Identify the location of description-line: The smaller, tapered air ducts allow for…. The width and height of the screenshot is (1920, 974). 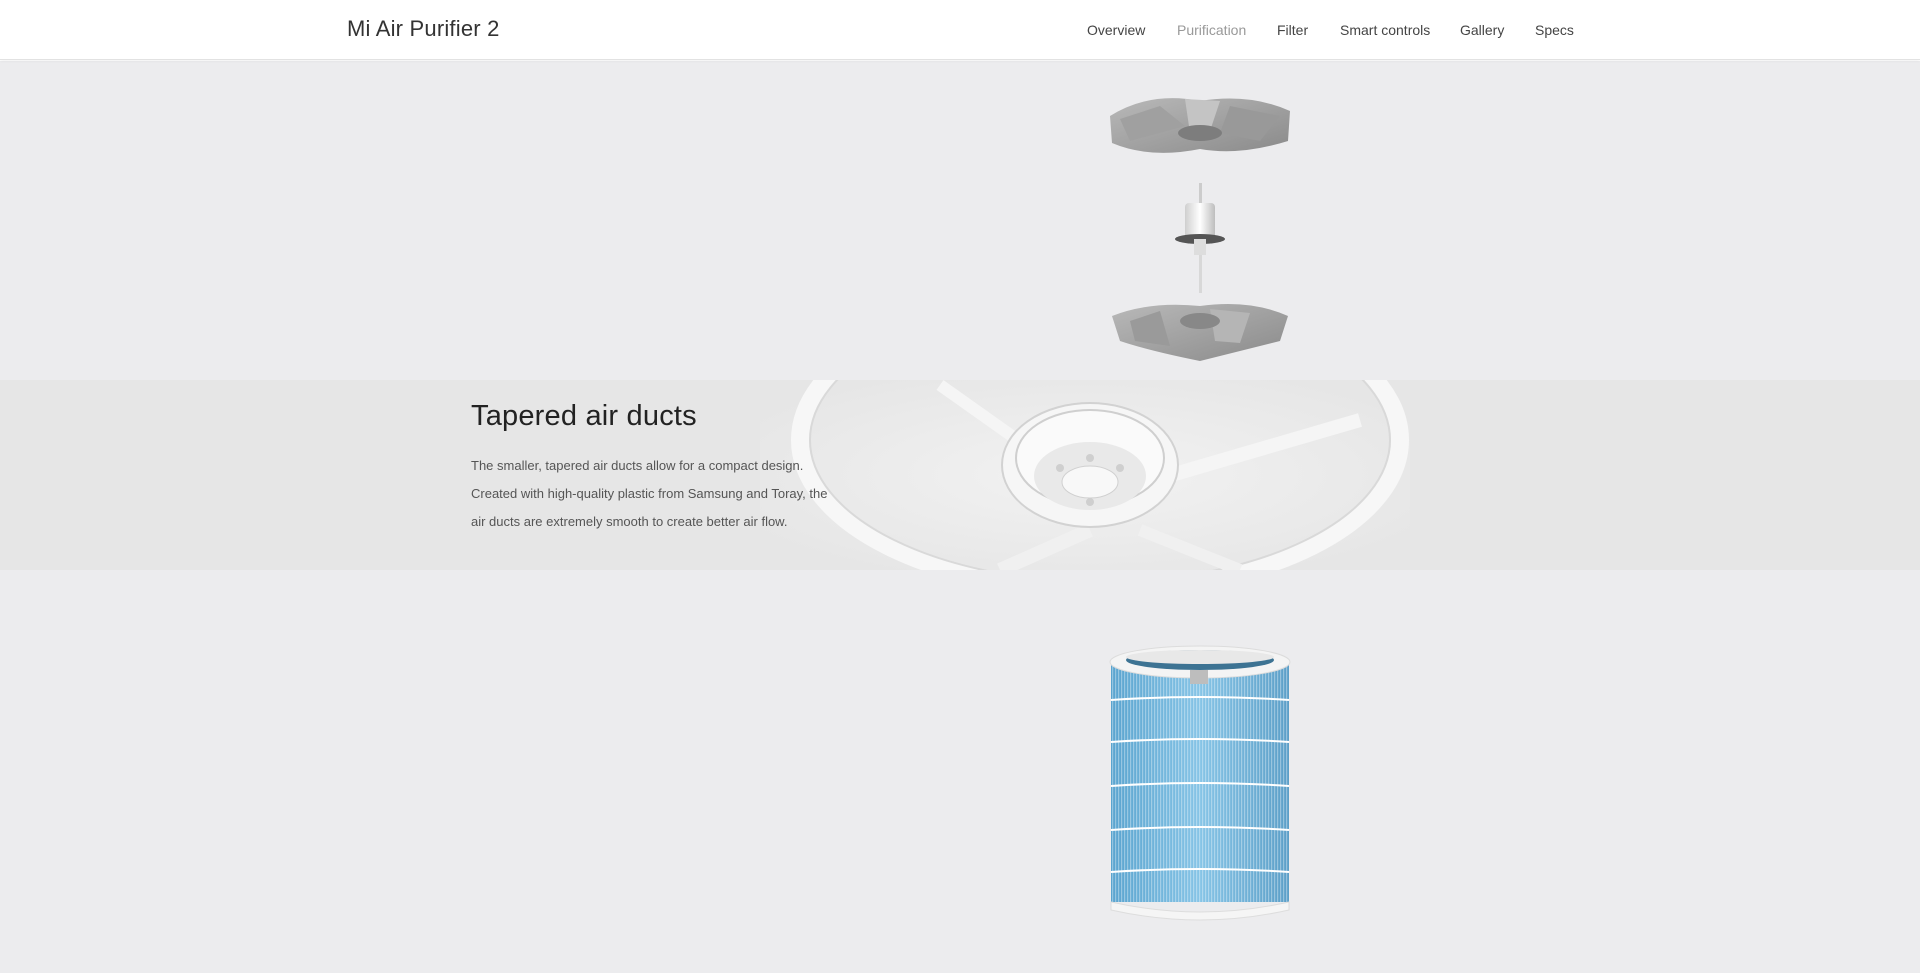
(637, 465).